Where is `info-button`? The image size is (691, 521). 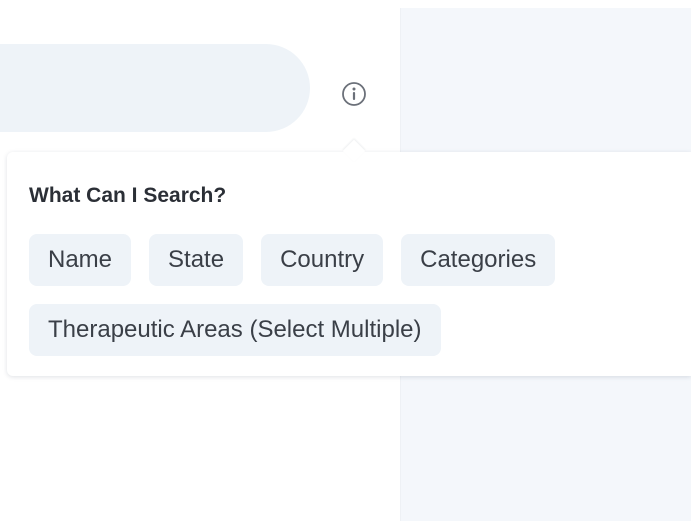
info-button is located at coordinates (354, 94).